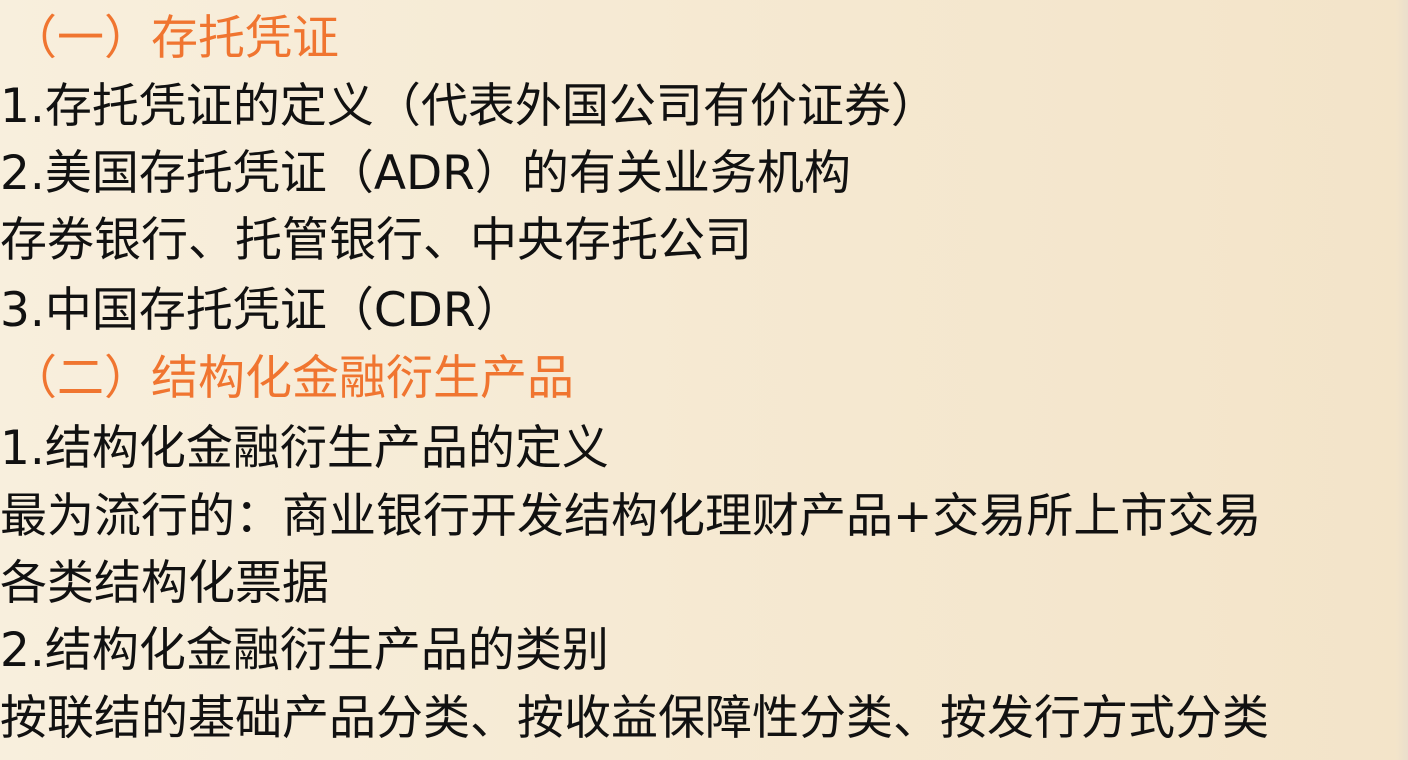  Describe the element at coordinates (634, 718) in the screenshot. I see `text-line-9: 按联结的基础产品分类、按收益保障性分类、按发行方式分类` at that location.